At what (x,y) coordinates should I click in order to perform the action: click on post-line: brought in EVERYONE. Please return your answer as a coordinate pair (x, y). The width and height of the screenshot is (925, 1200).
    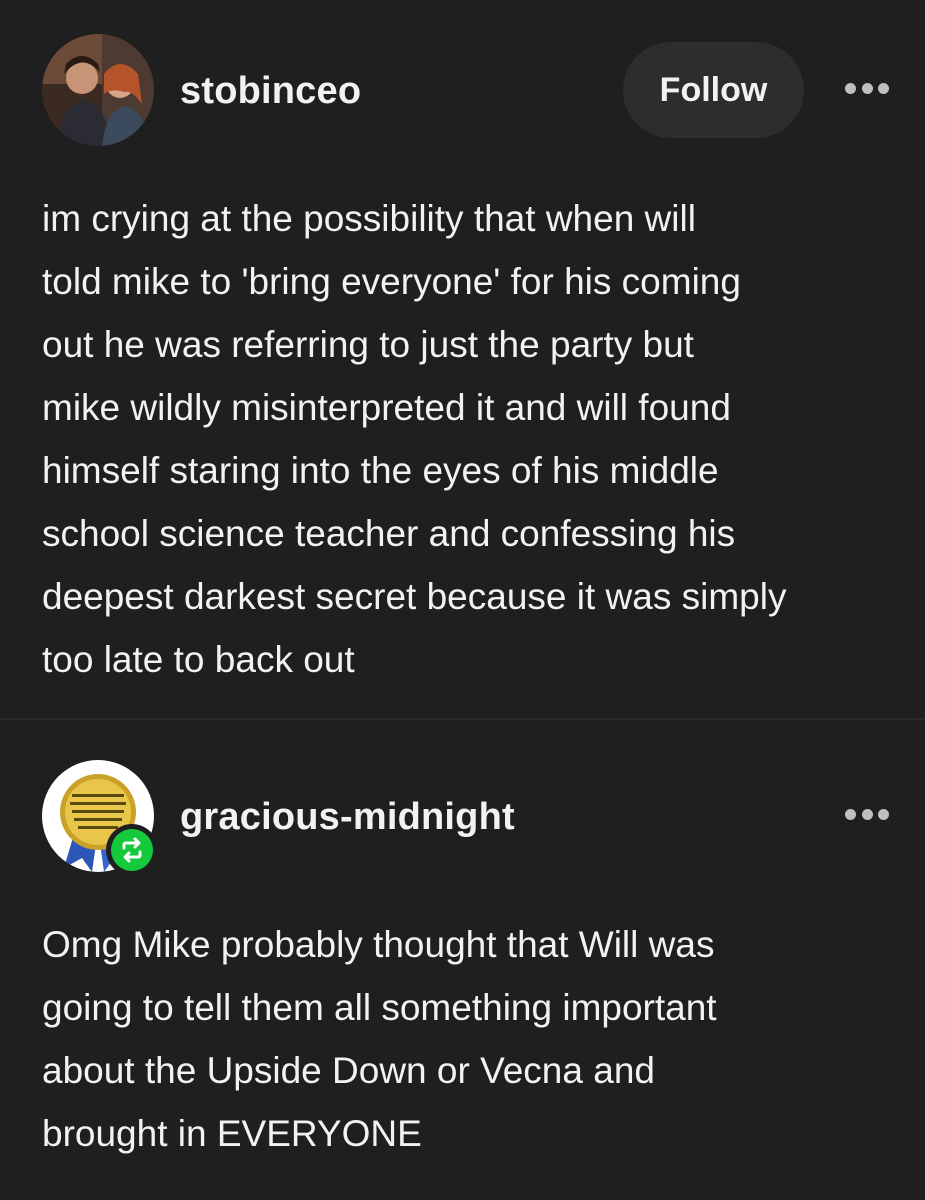
    Looking at the image, I should click on (232, 1133).